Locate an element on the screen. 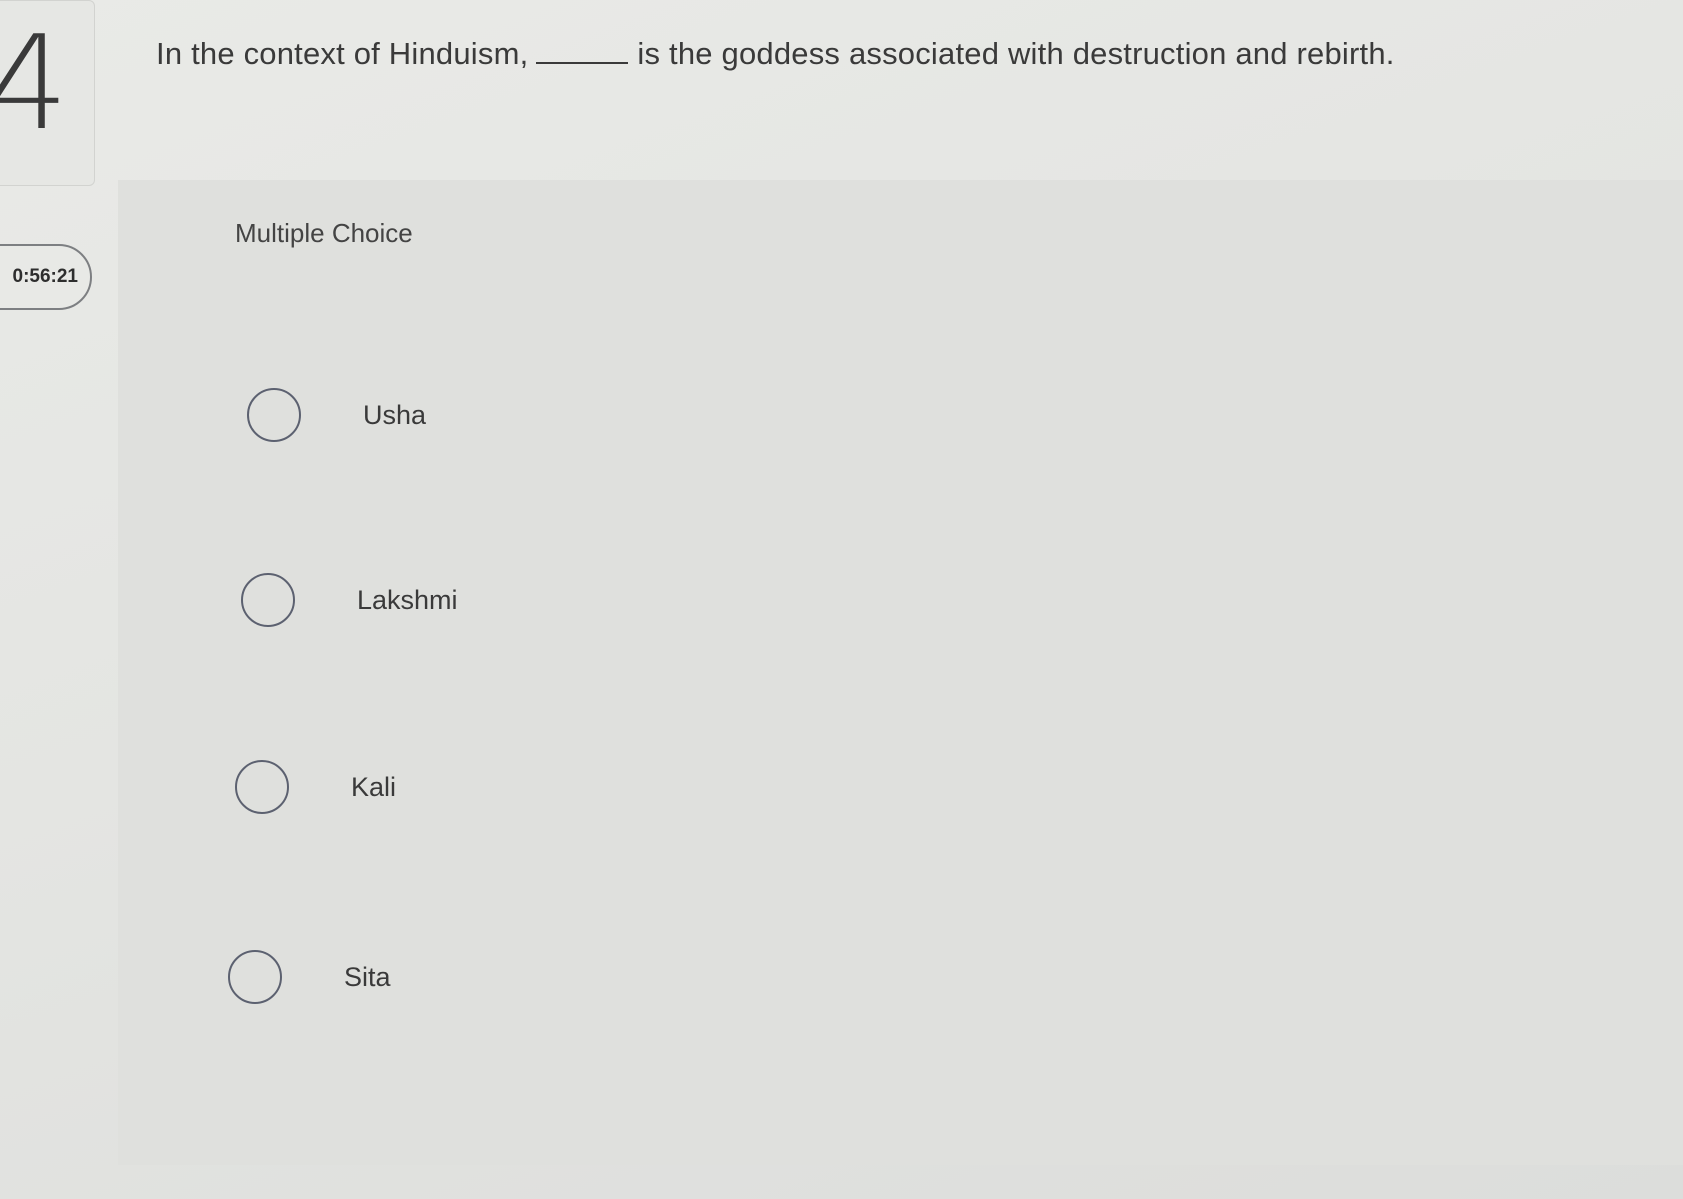 The height and width of the screenshot is (1199, 1683). option-label: Kali is located at coordinates (373, 787).